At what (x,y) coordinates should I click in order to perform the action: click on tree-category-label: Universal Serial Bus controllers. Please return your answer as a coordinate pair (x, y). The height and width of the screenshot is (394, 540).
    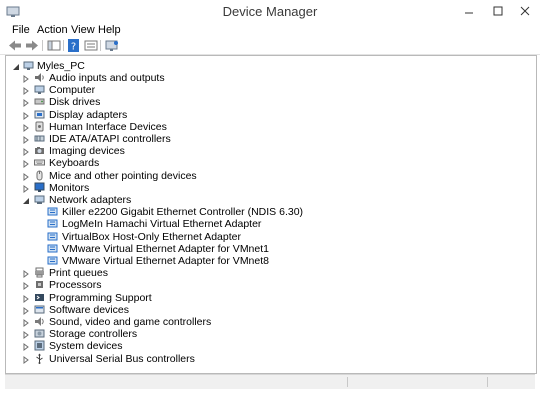
    Looking at the image, I should click on (122, 358).